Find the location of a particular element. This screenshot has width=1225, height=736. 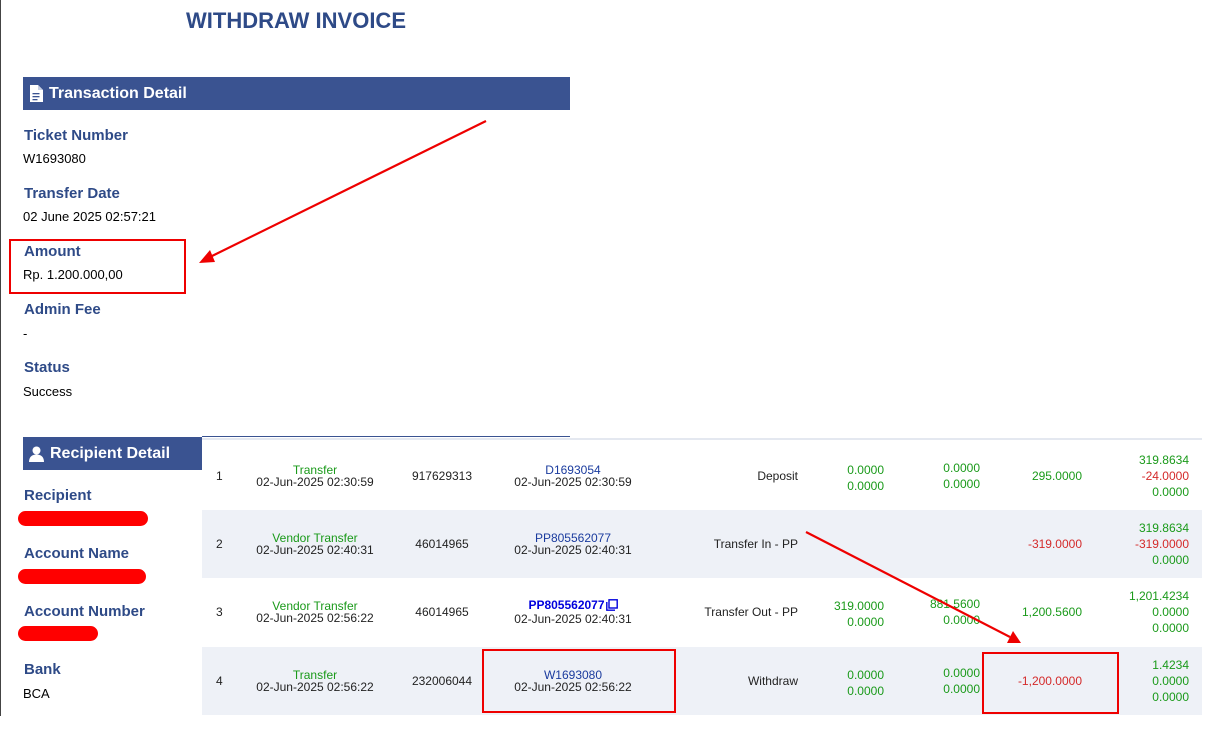

row-amount: -319.0000 is located at coordinates (1054, 544).